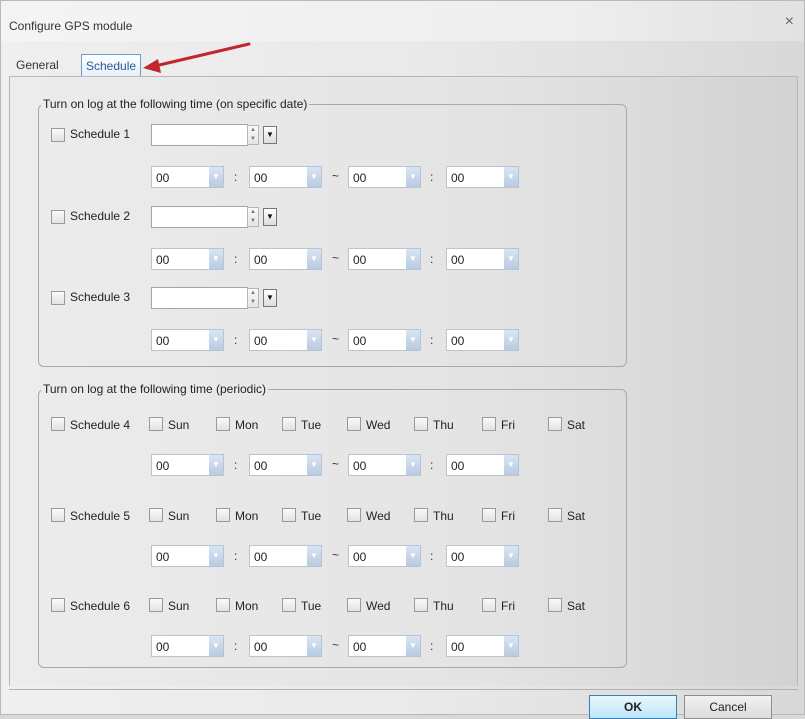  Describe the element at coordinates (223, 424) in the screenshot. I see `schedule-4-day-mon-checkbox` at that location.